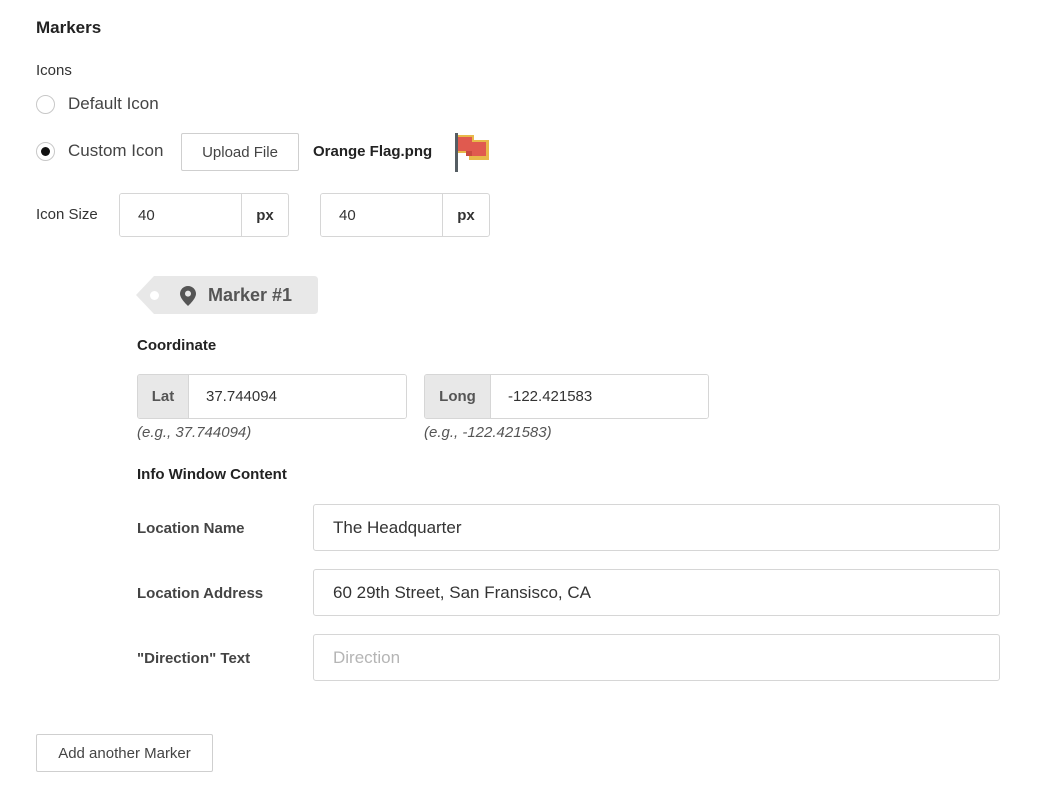  I want to click on location-address-input, so click(656, 592).